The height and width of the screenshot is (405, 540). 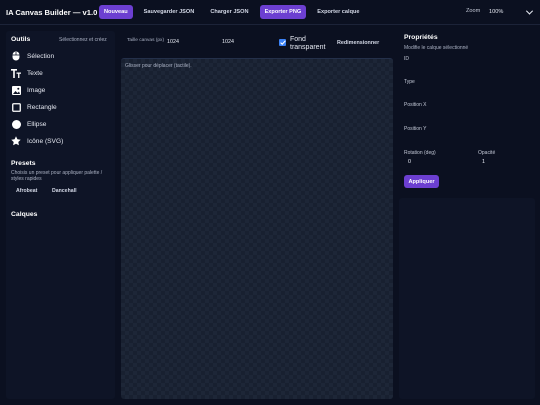 What do you see at coordinates (158, 66) in the screenshot?
I see `canvas-hint: Glisser pour déplacer (tactile).` at bounding box center [158, 66].